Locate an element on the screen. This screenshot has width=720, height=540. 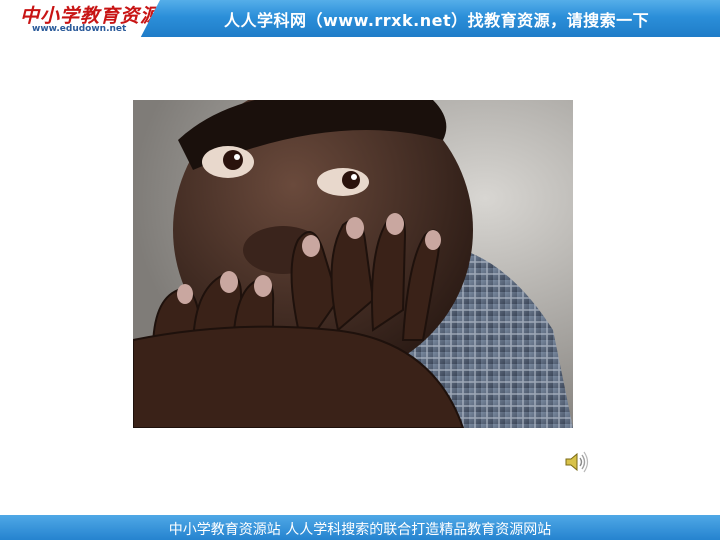
speaker-icon is located at coordinates (576, 462).